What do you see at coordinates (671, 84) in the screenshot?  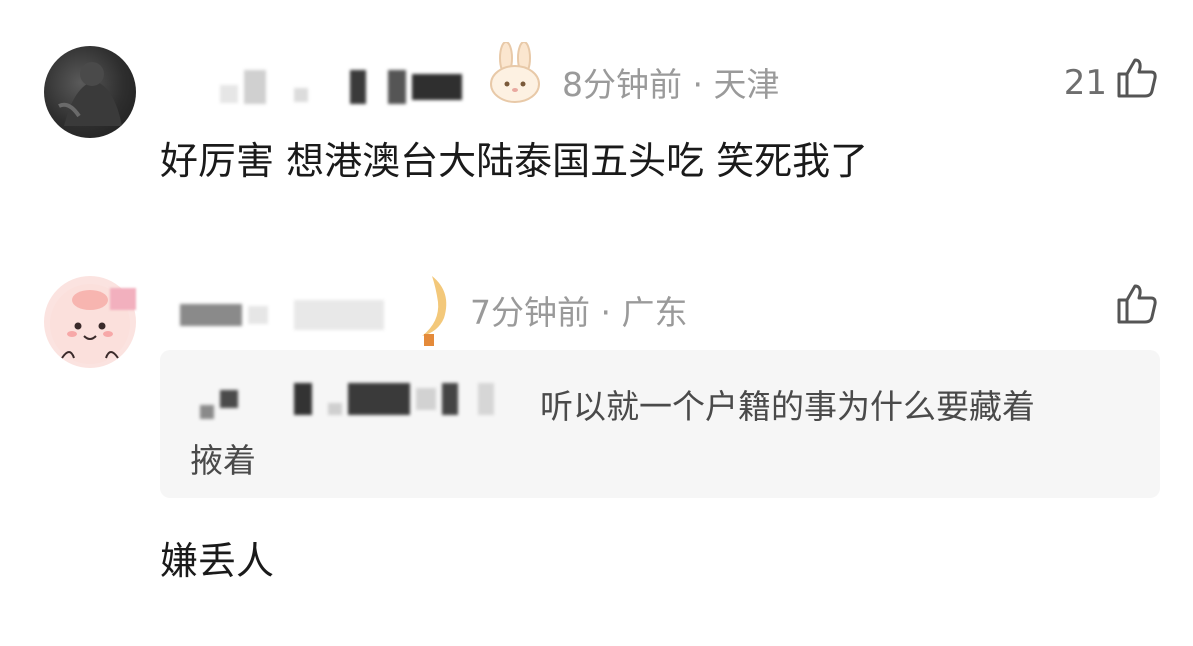 I see `comment-time-location: 8分钟前 · 天津` at bounding box center [671, 84].